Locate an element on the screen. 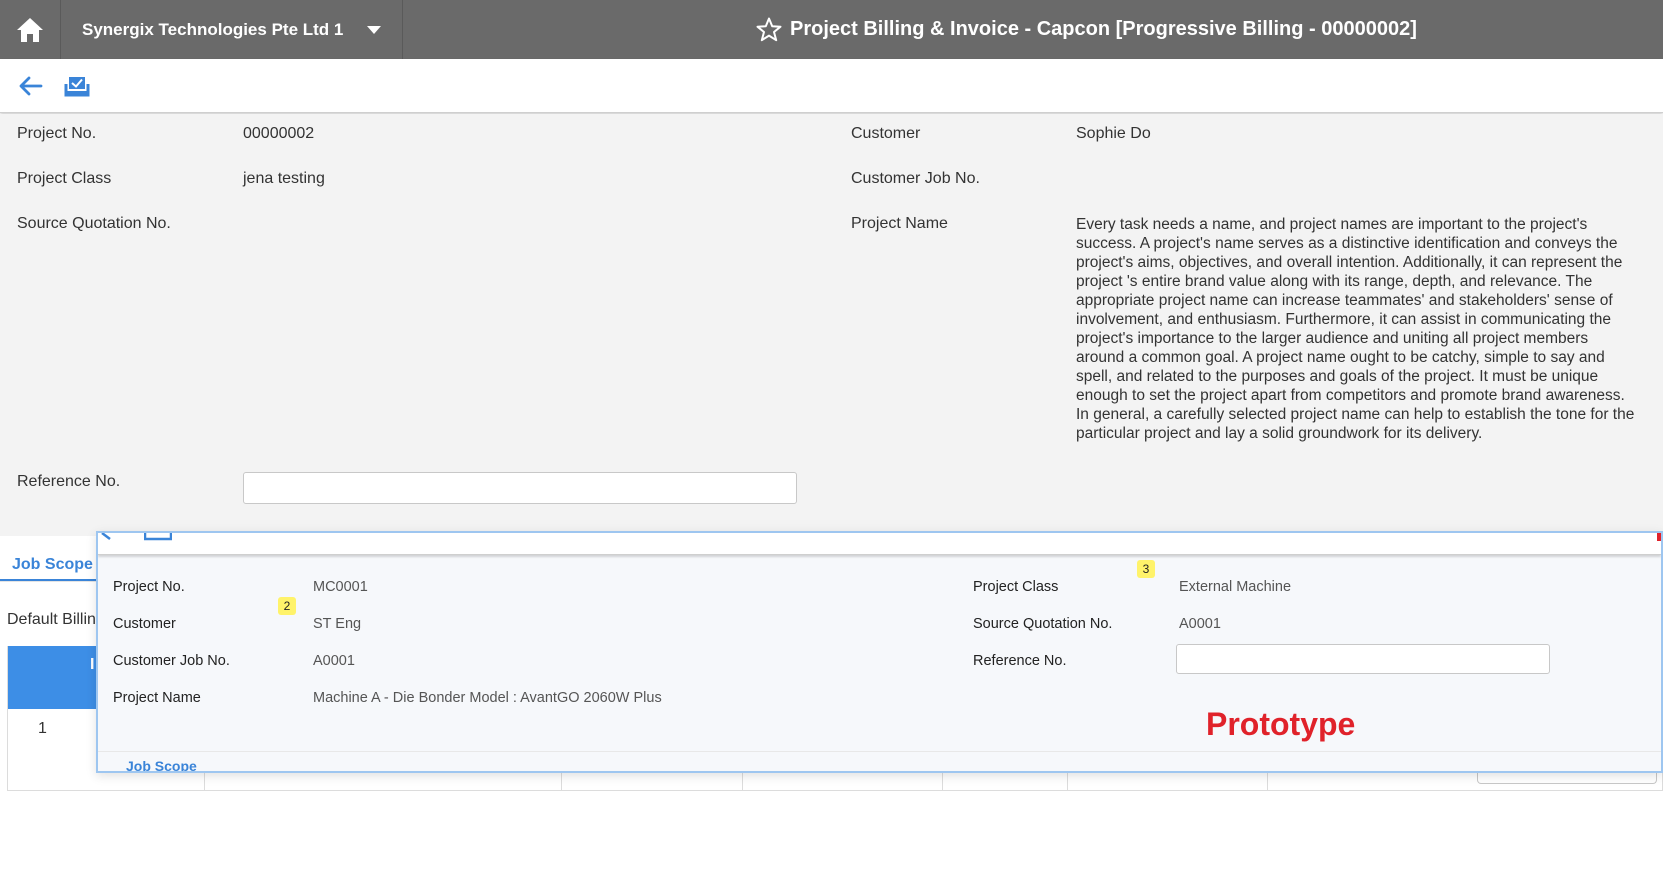 The width and height of the screenshot is (1663, 892). home-button is located at coordinates (30, 29).